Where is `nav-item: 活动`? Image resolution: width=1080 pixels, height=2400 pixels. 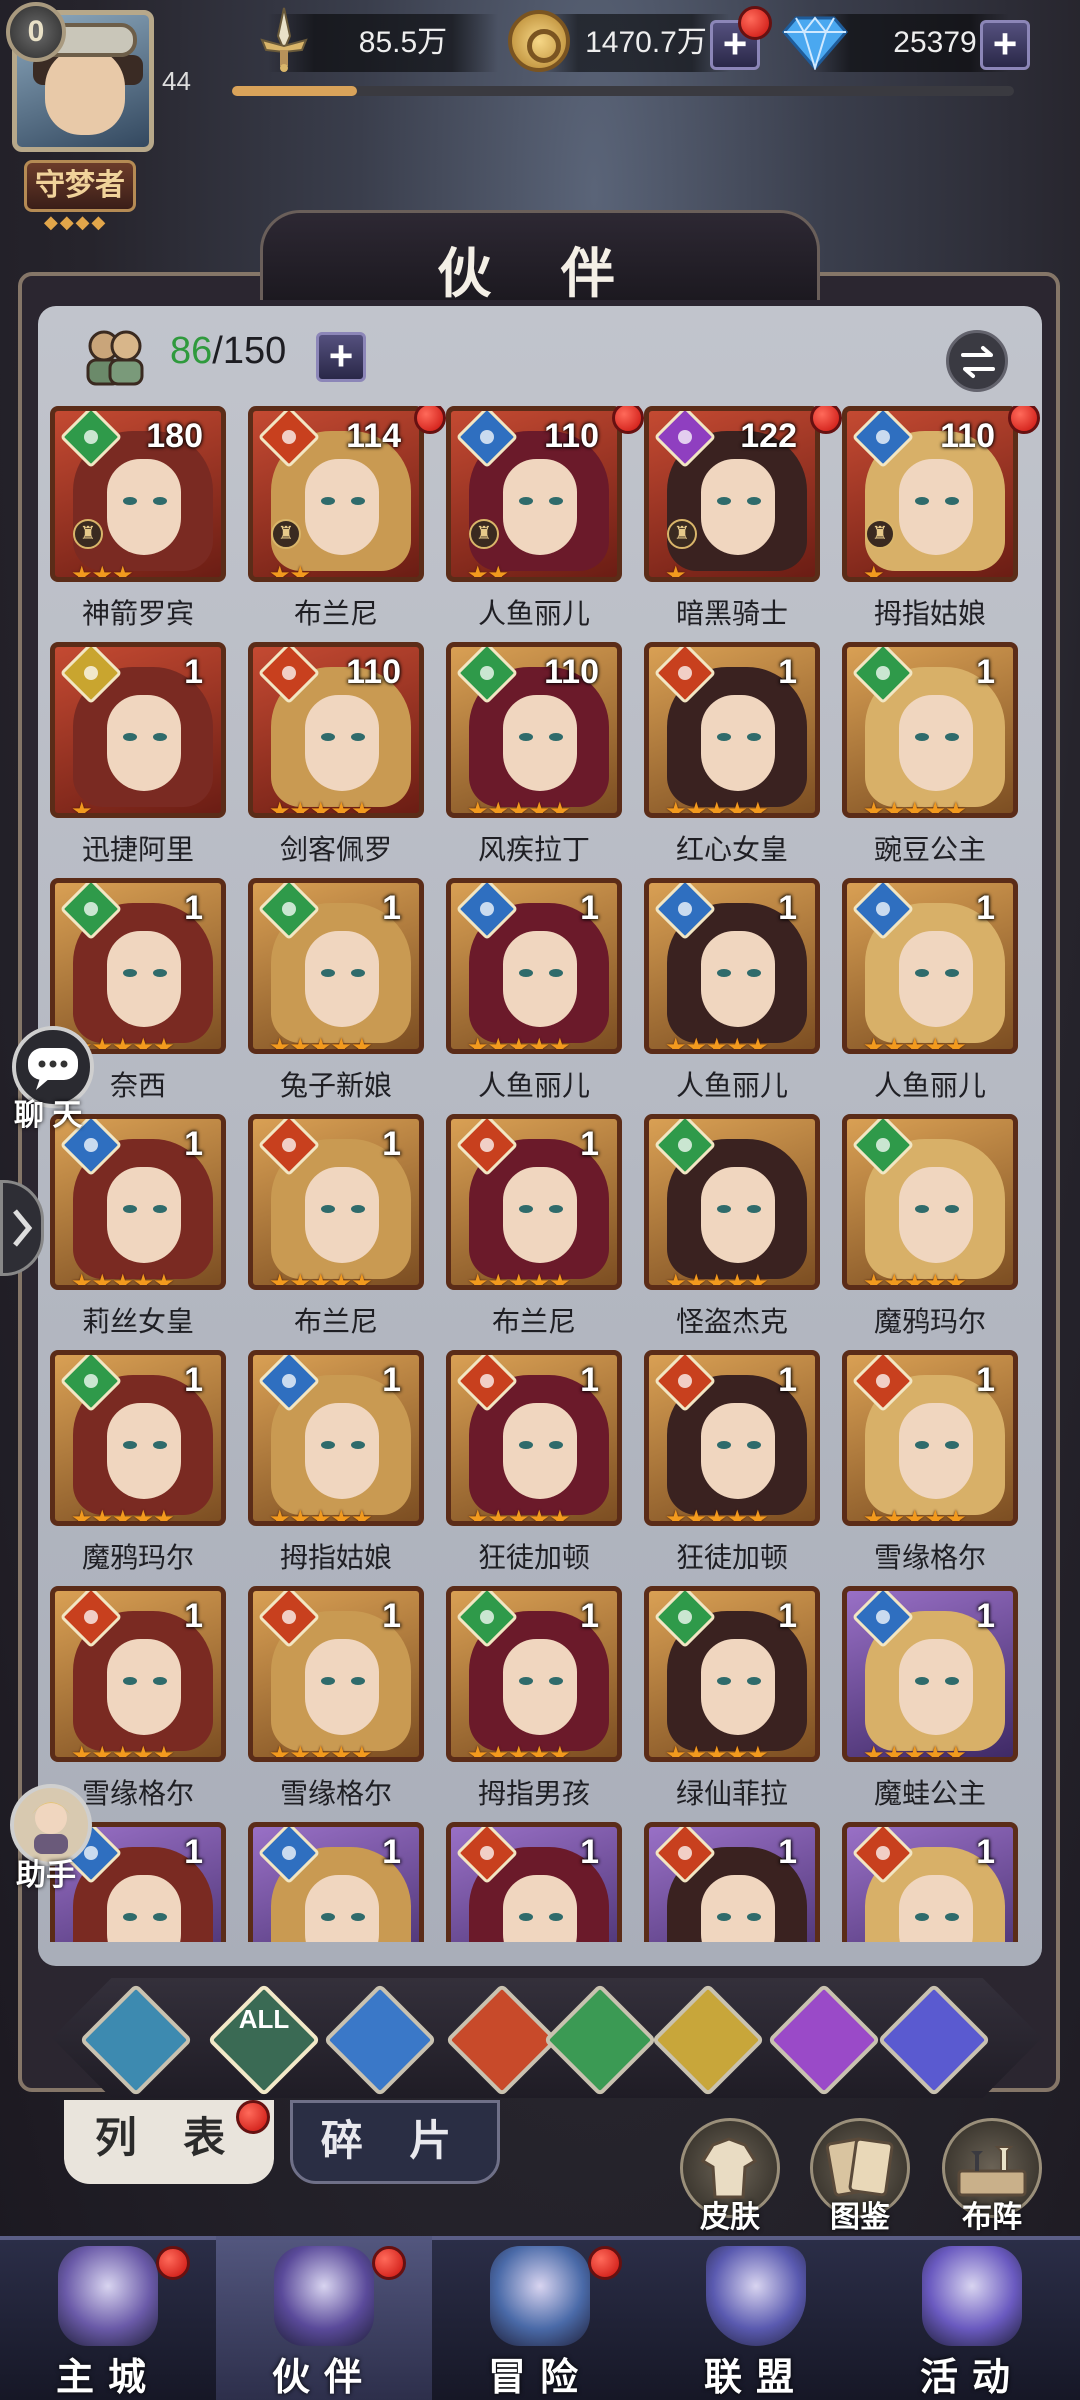 nav-item: 活动 is located at coordinates (972, 2318).